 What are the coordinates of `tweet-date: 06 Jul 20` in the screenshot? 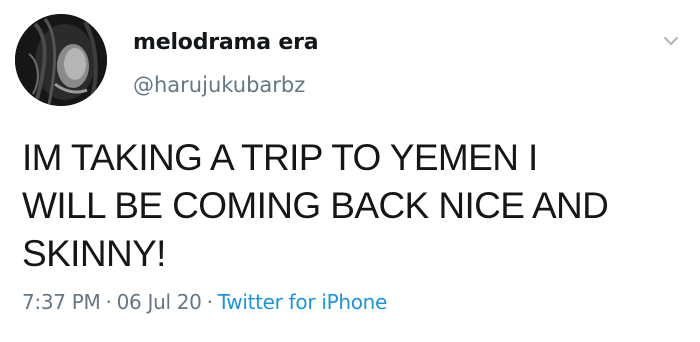 It's located at (159, 302).